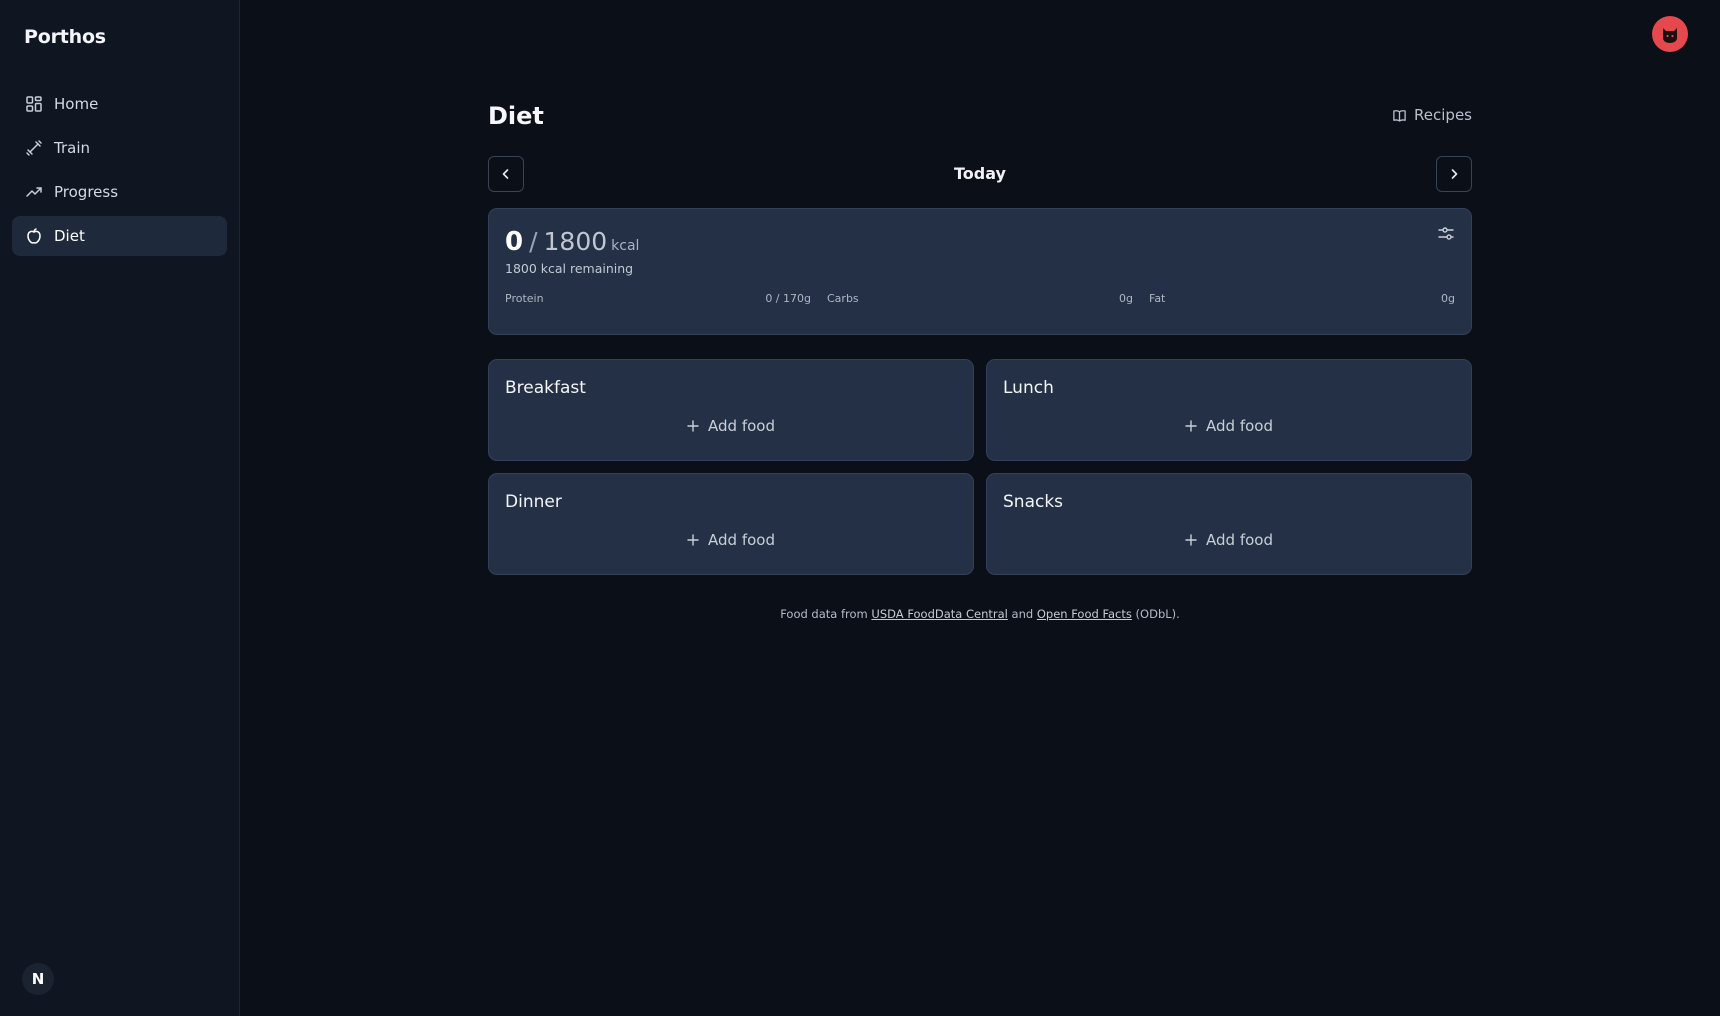  I want to click on day-navigator: Today, so click(980, 174).